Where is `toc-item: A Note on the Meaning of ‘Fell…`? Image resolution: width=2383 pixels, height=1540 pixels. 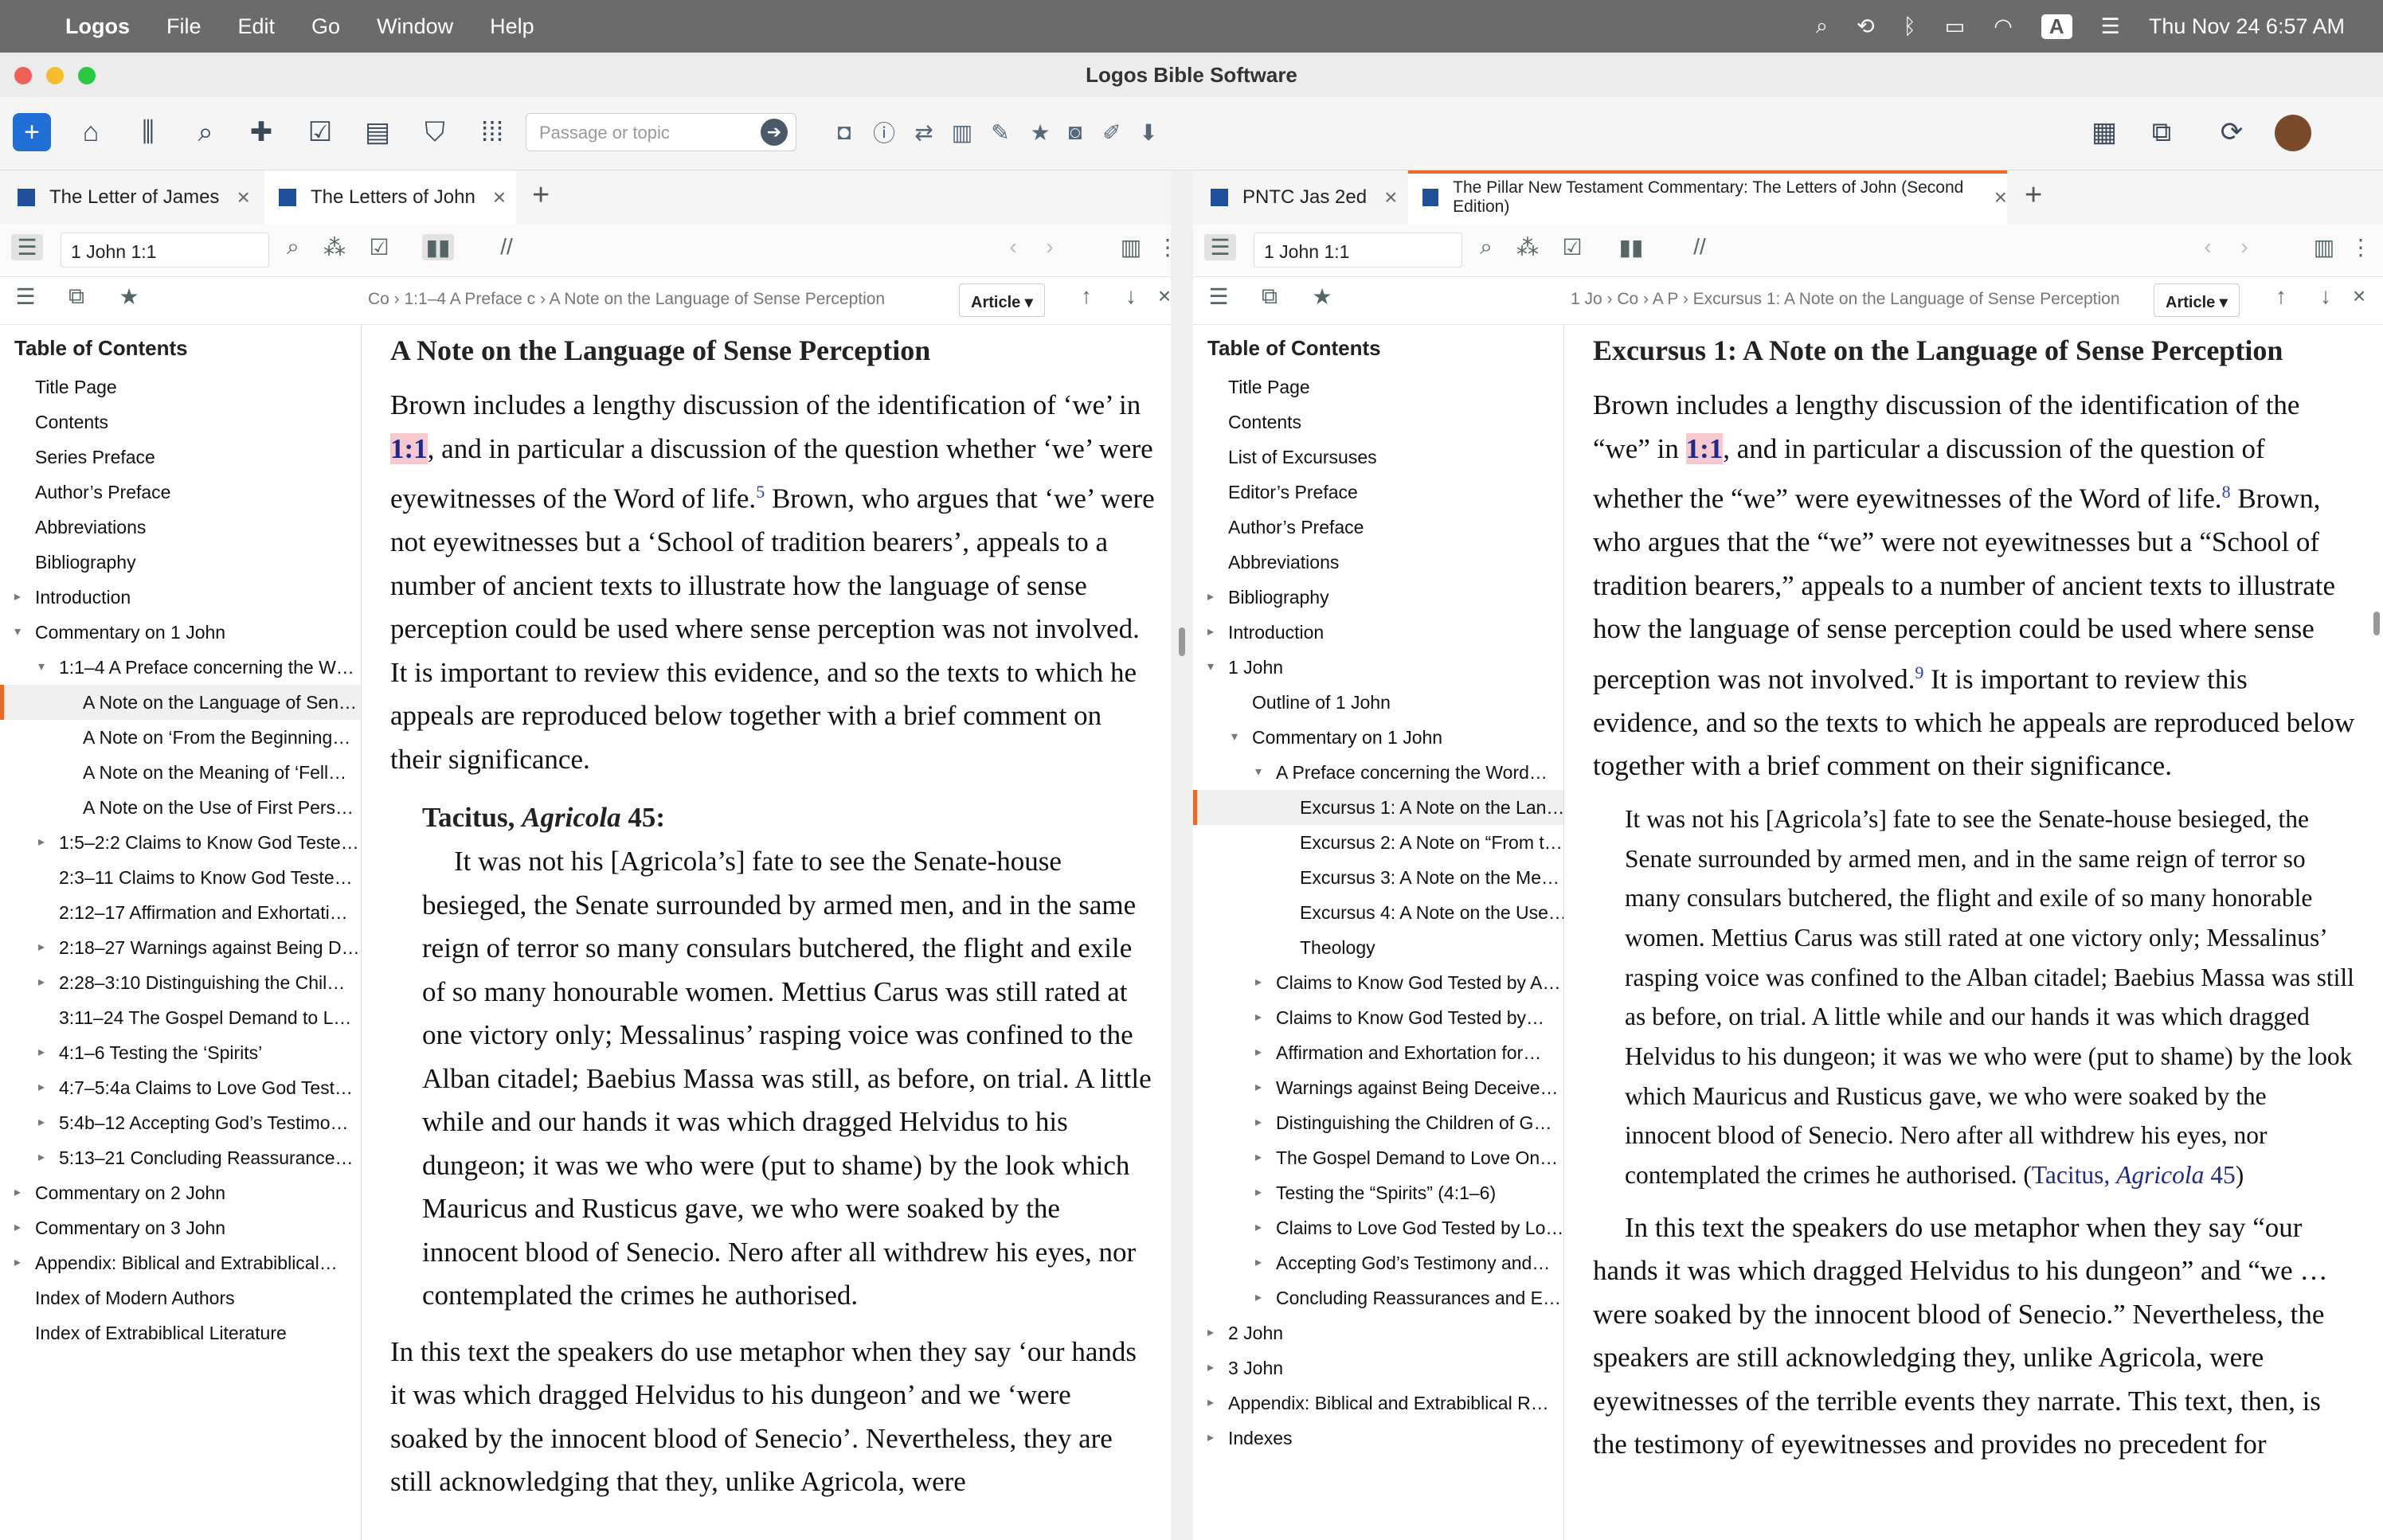
toc-item: A Note on the Meaning of ‘Fell… is located at coordinates (180, 772).